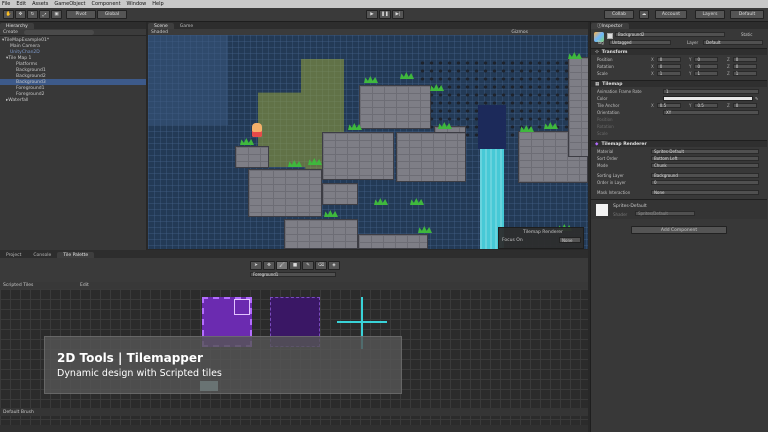 This screenshot has height=432, width=768. I want to click on menu-file: File, so click(6, 4).